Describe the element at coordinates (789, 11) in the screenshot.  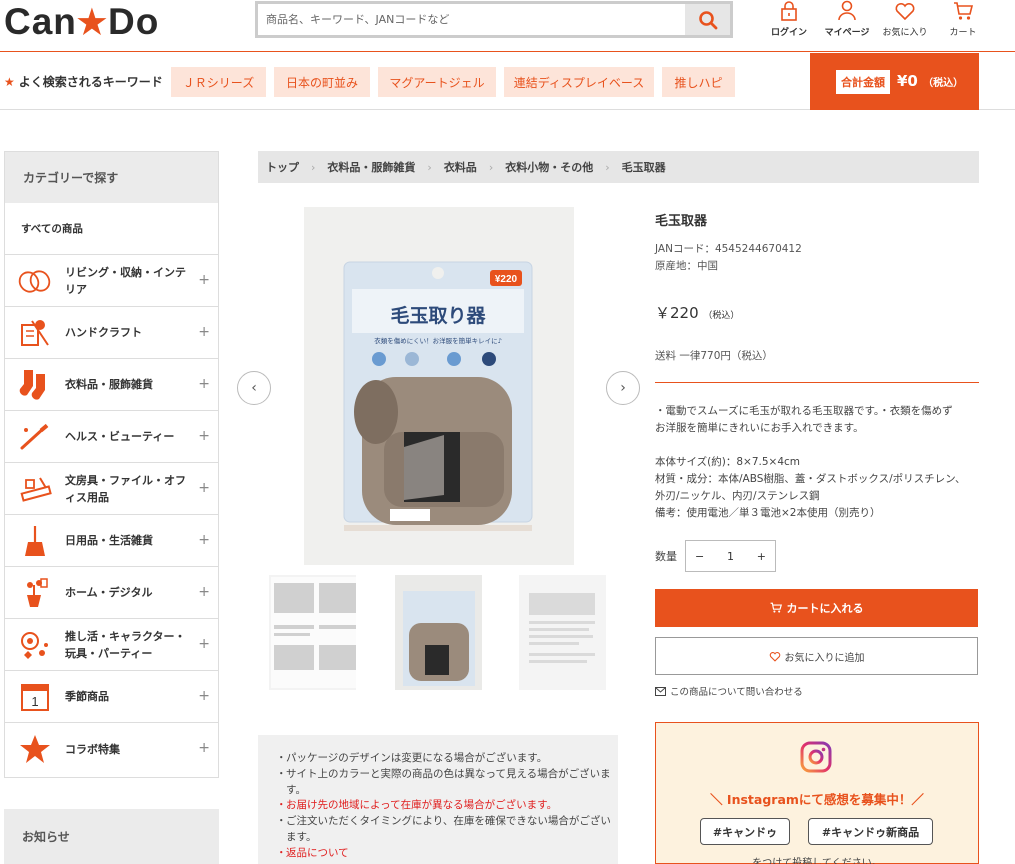
I see `lock-icon` at that location.